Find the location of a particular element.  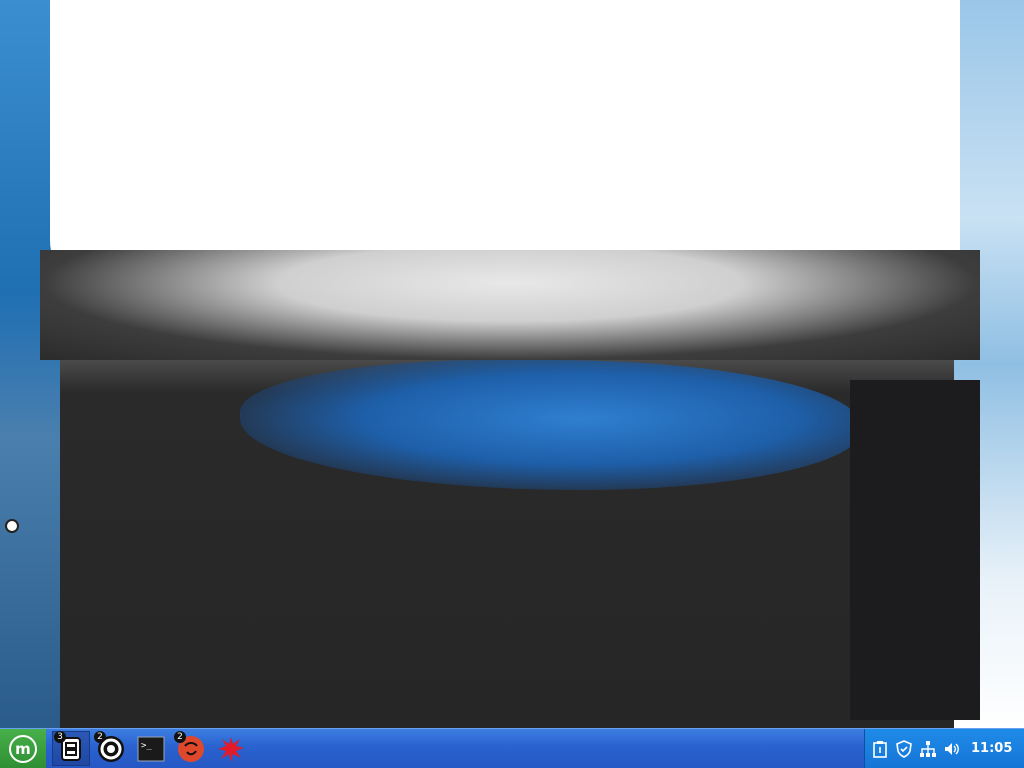

taskbar-button-file-manager: 3 is located at coordinates (71, 748).